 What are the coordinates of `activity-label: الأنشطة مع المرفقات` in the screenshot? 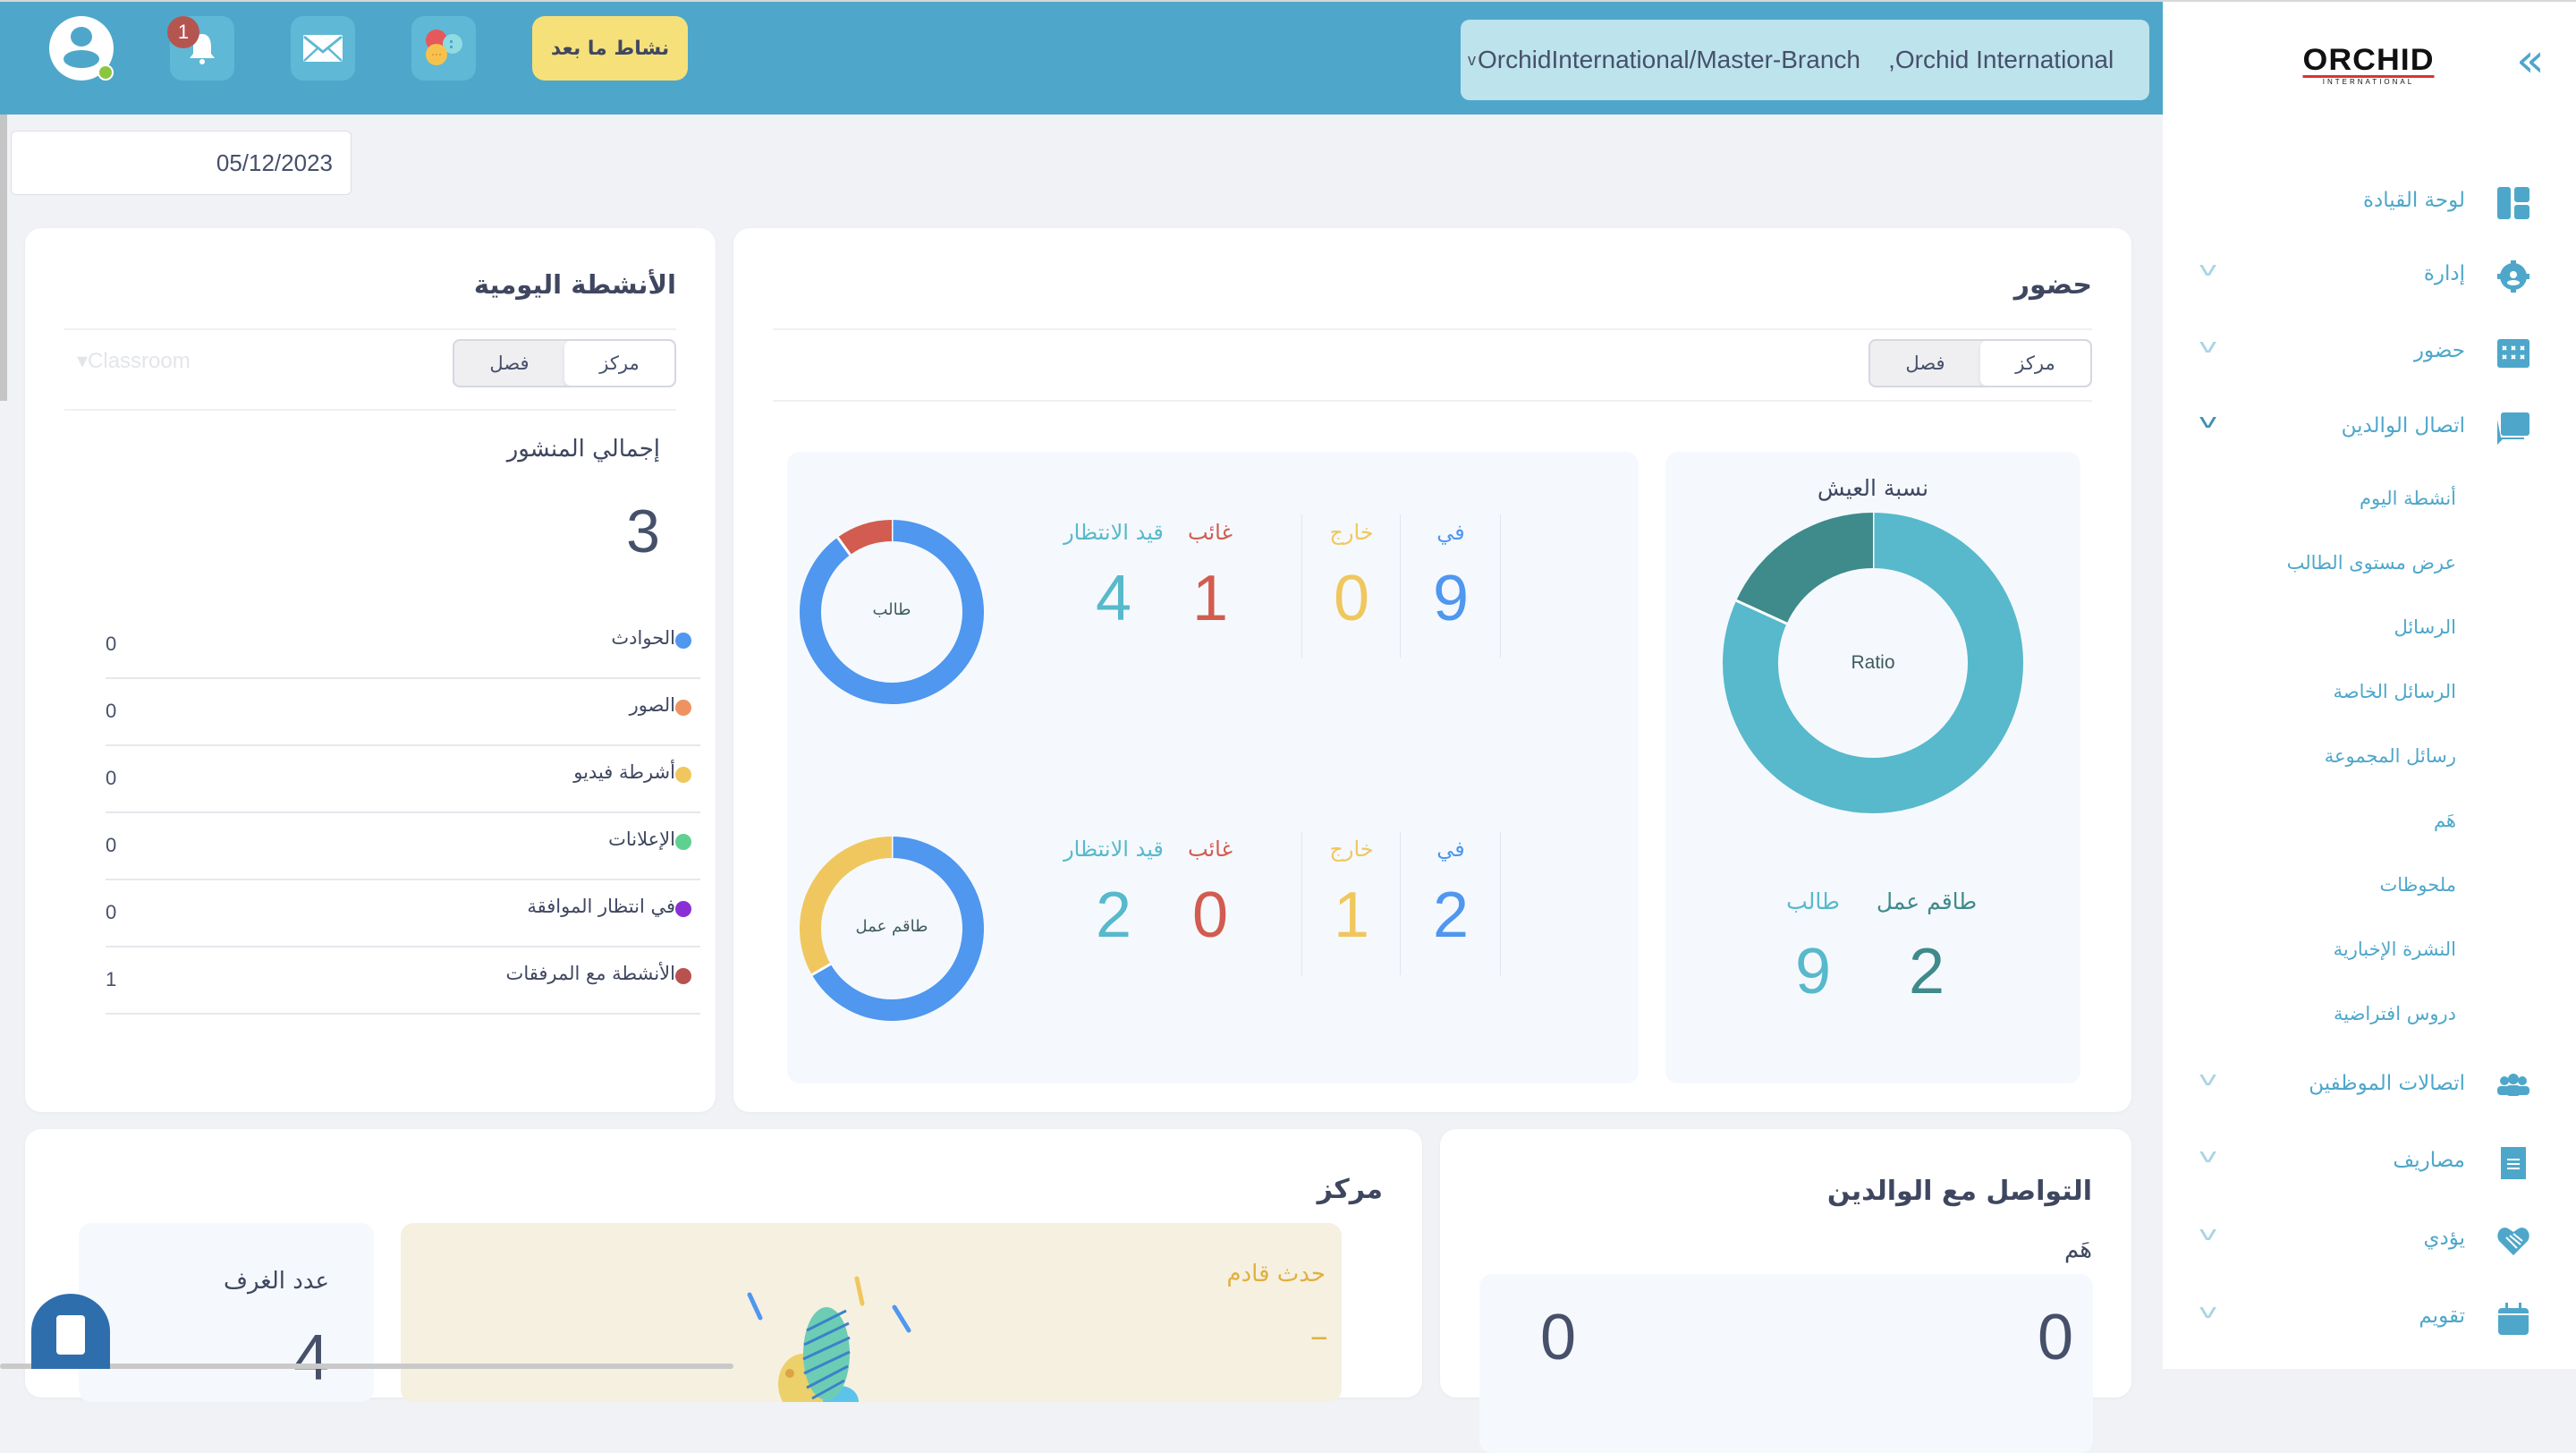 It's located at (590, 973).